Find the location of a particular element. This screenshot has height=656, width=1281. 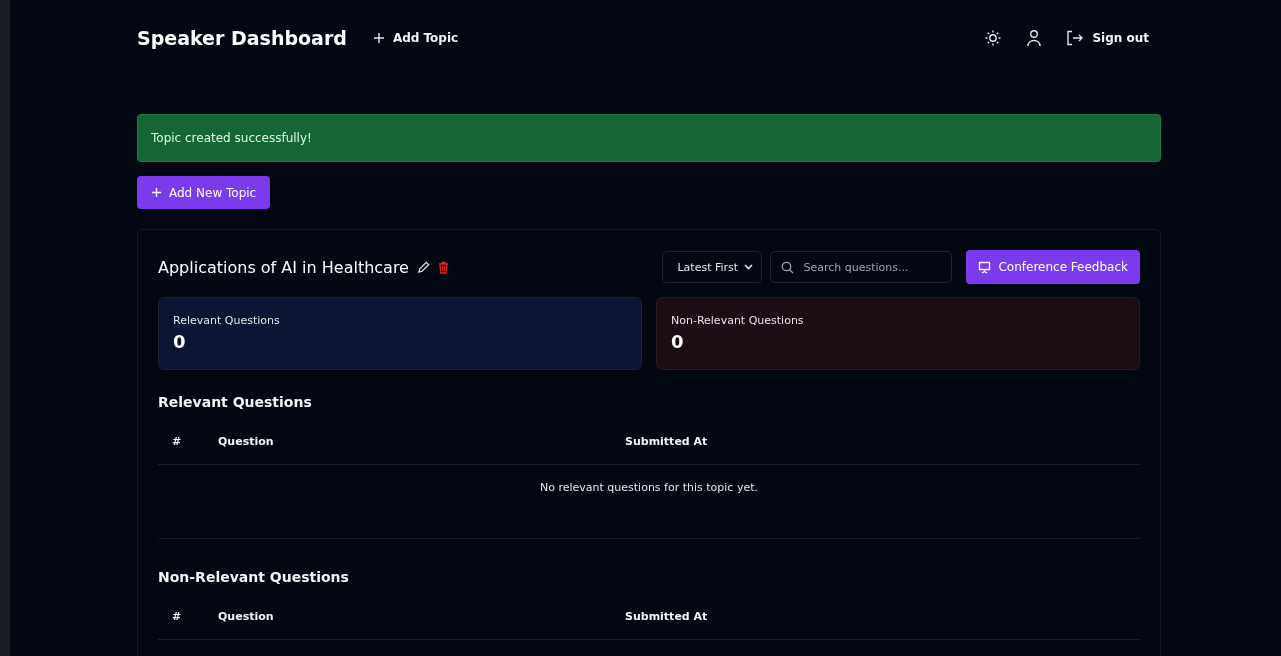

app-title: Speaker Dashboard is located at coordinates (242, 38).